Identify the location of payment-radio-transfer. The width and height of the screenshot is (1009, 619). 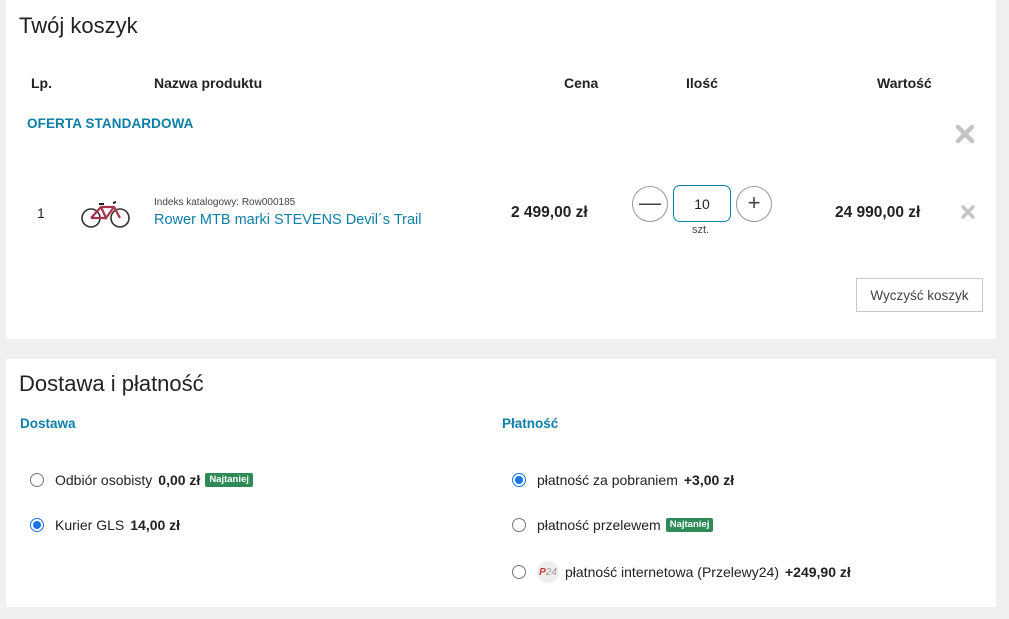
(519, 525).